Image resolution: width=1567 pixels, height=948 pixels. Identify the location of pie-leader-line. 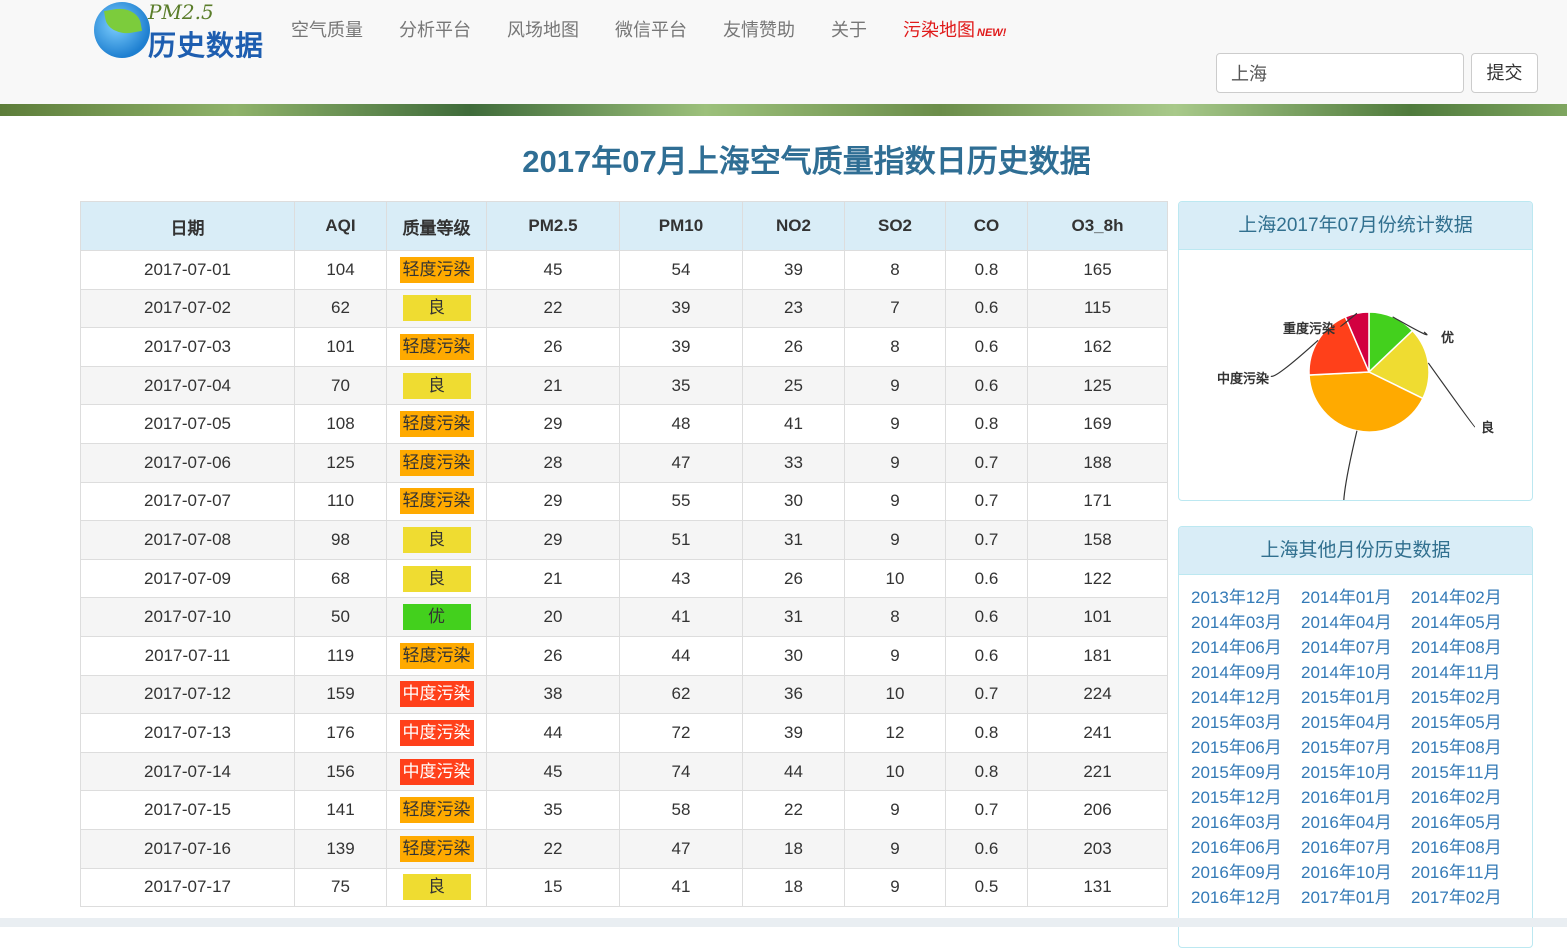
(1451, 395).